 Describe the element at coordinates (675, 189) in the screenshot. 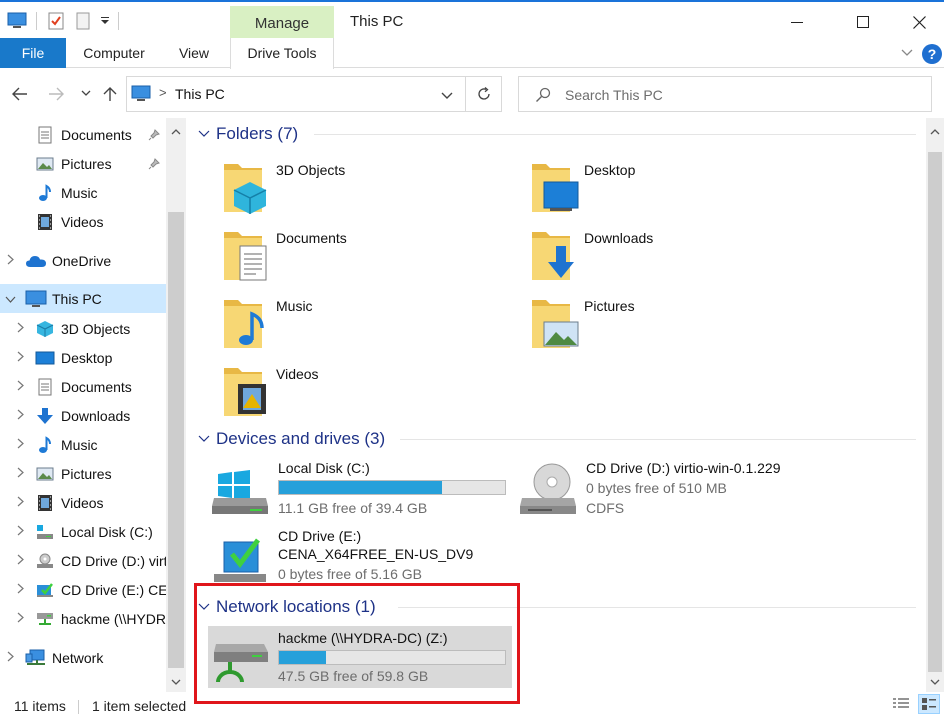

I see `folder-tile-desktop: Desktop` at that location.